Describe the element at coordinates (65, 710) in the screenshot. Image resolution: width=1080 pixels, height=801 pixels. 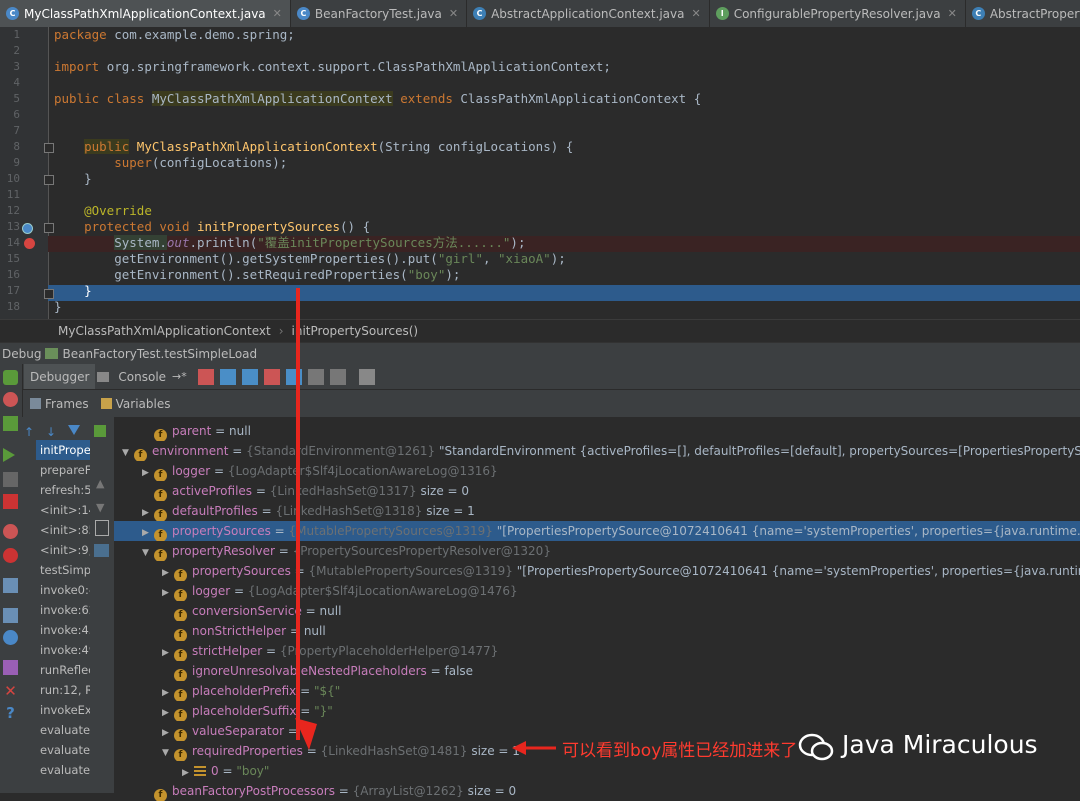
I see `frame-item: invokeEx` at that location.